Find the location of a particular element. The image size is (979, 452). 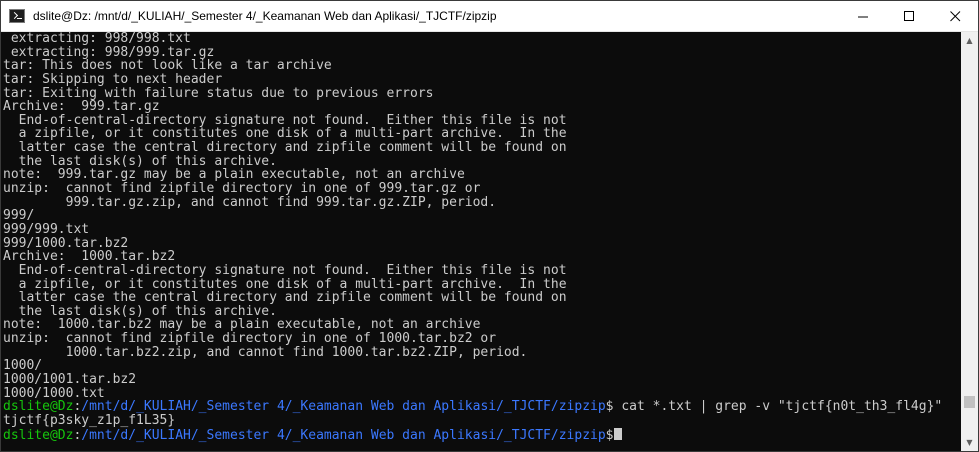

console-icon is located at coordinates (17, 16).